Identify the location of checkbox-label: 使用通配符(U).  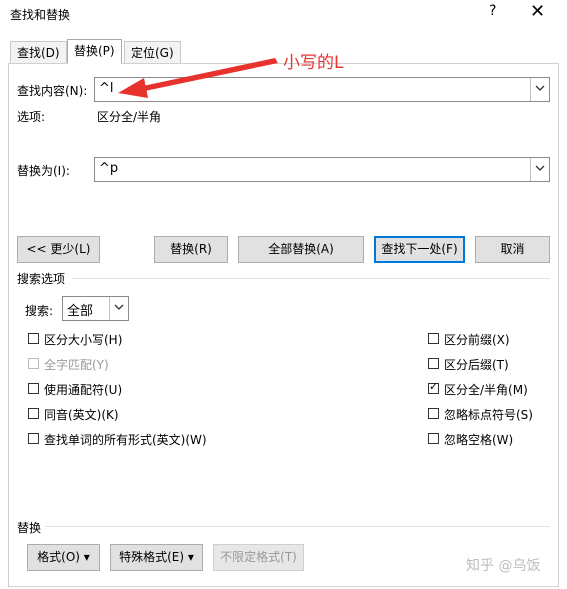
(83, 390).